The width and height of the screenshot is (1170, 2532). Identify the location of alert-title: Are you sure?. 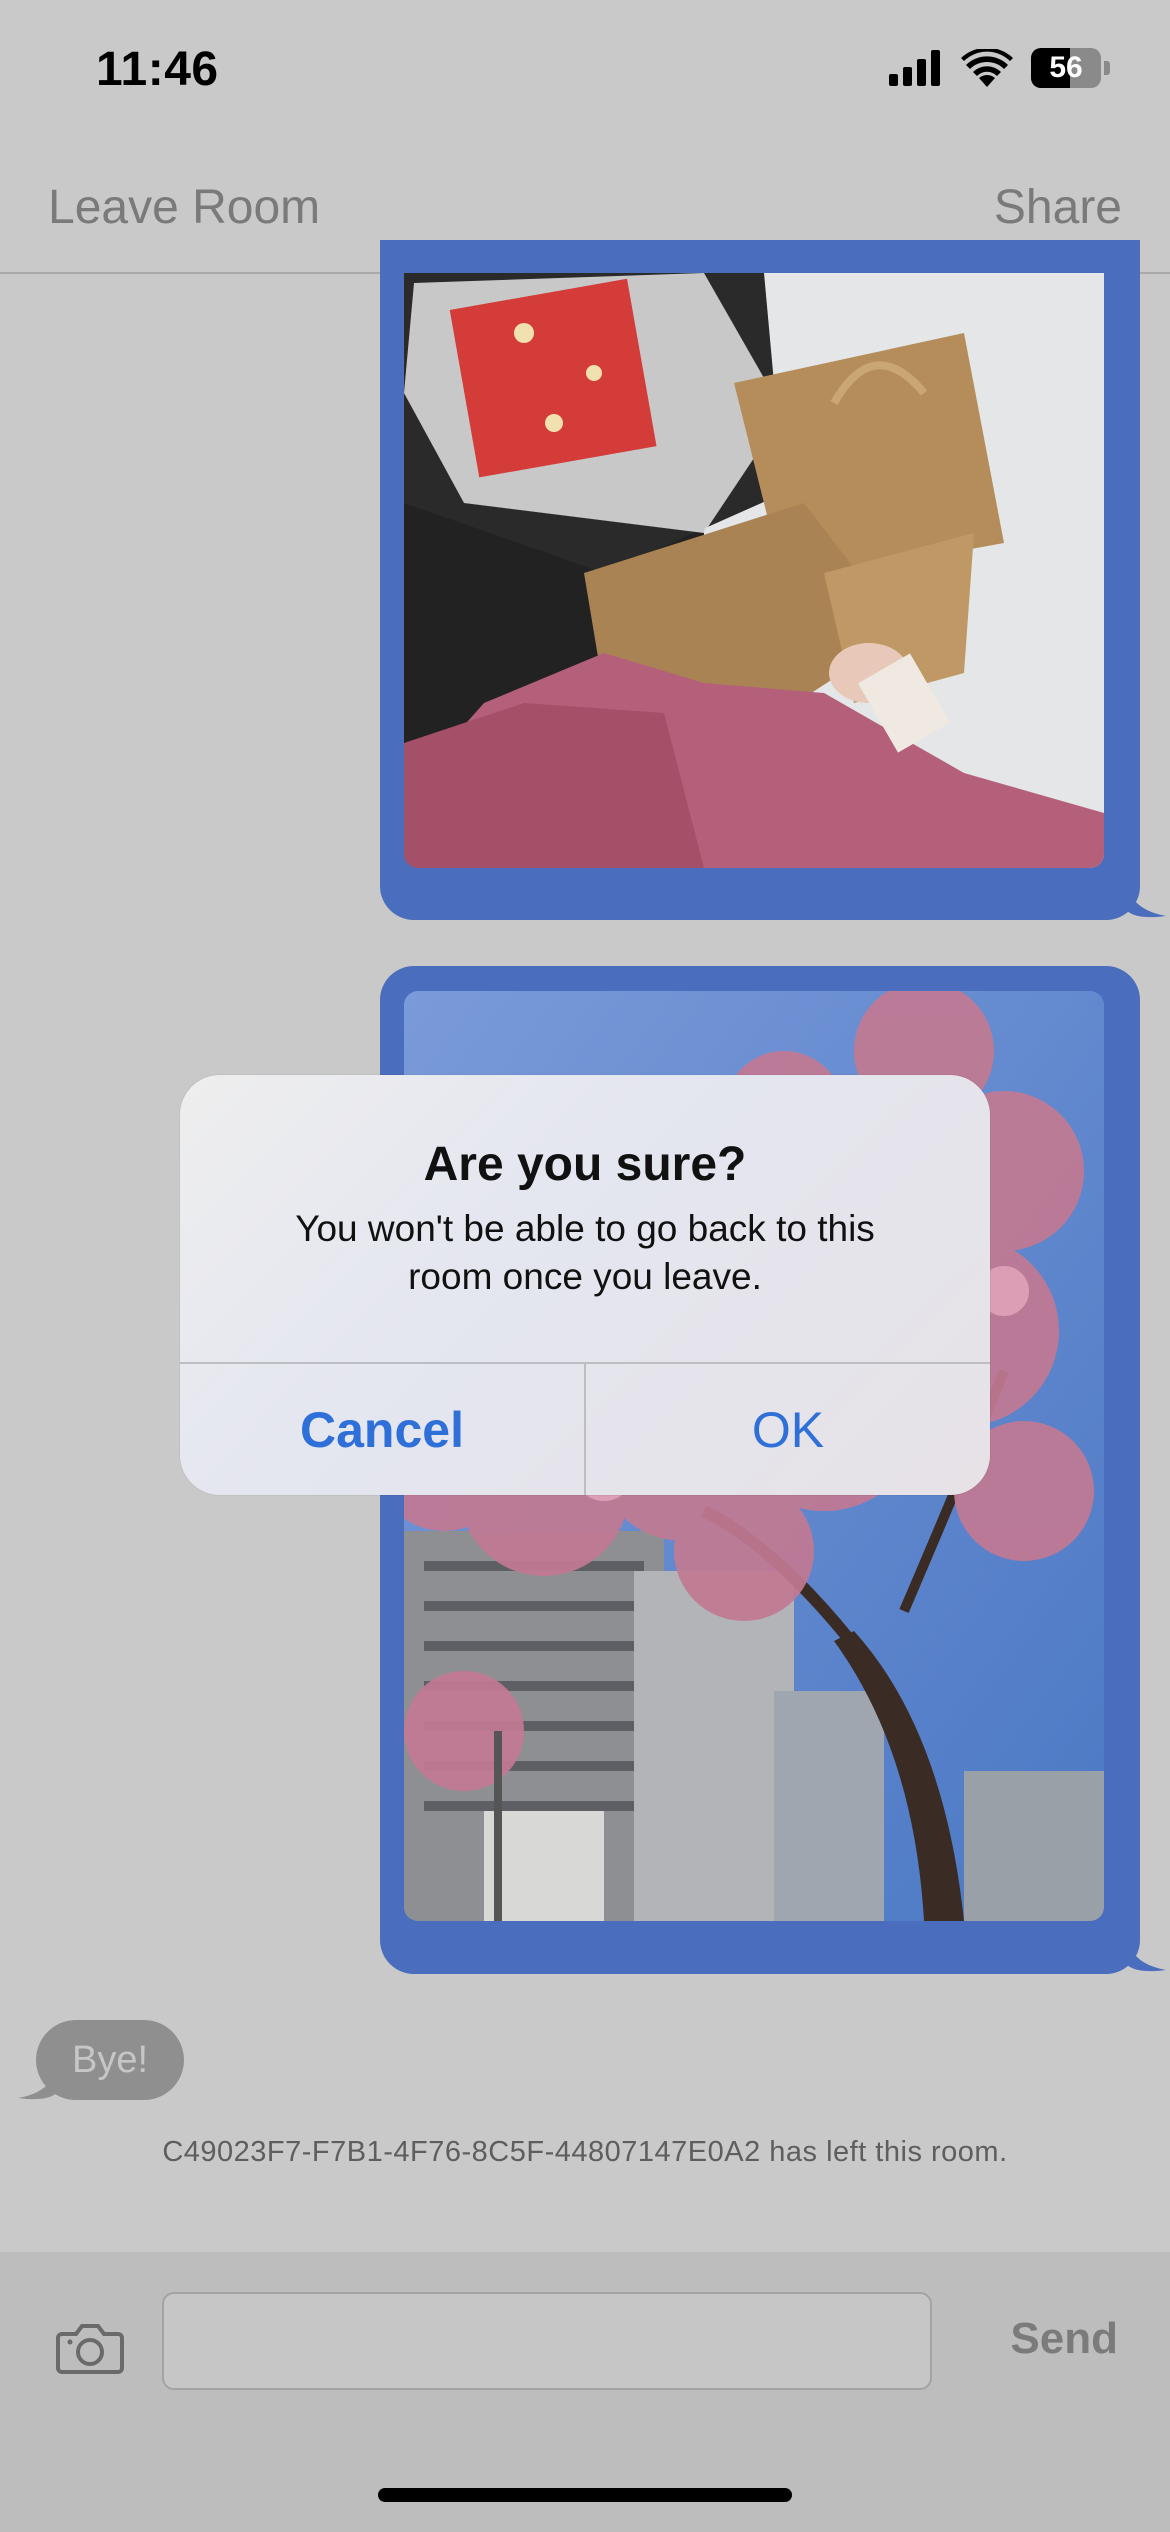
(585, 1164).